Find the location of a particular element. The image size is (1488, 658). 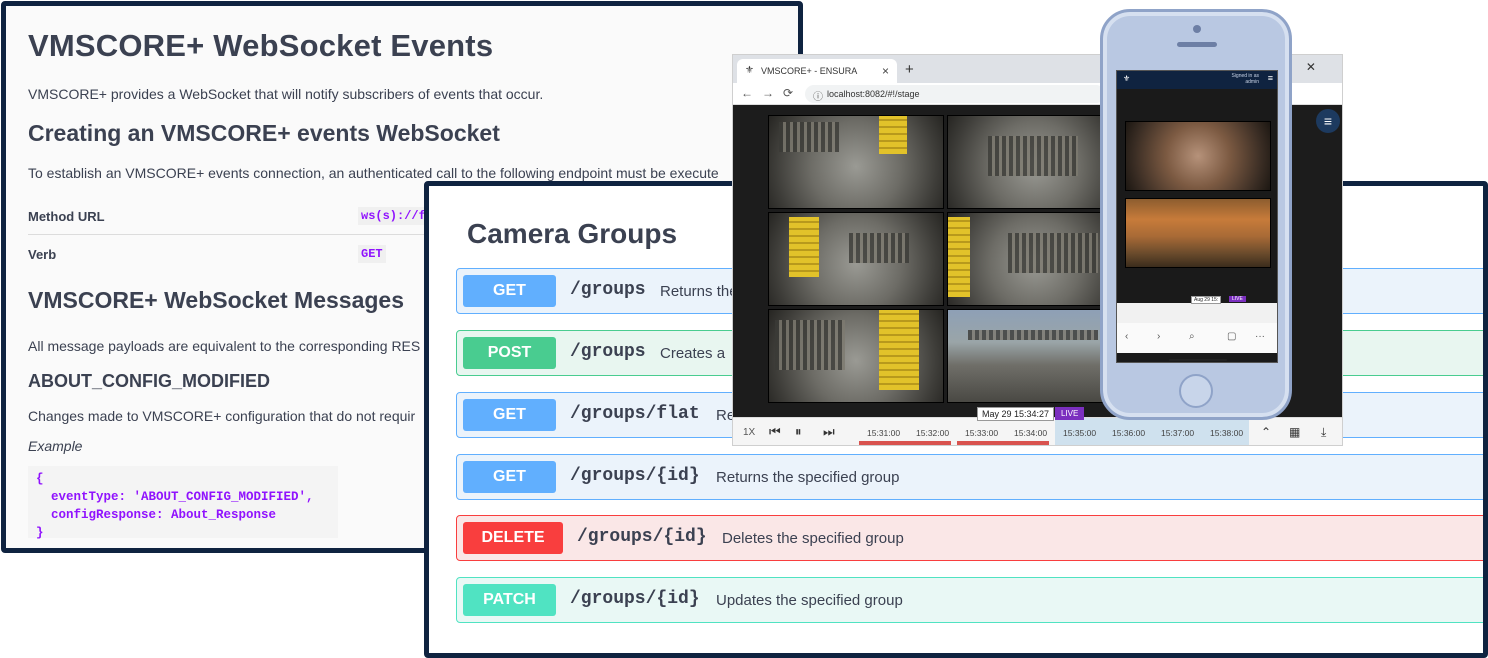

playback-speed: 1X is located at coordinates (749, 432).